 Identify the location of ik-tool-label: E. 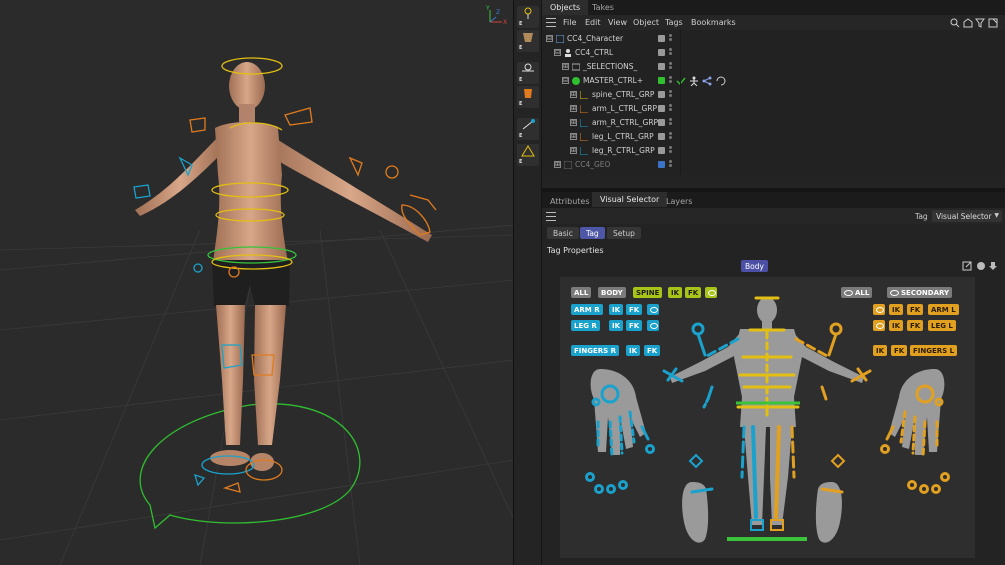
(521, 136).